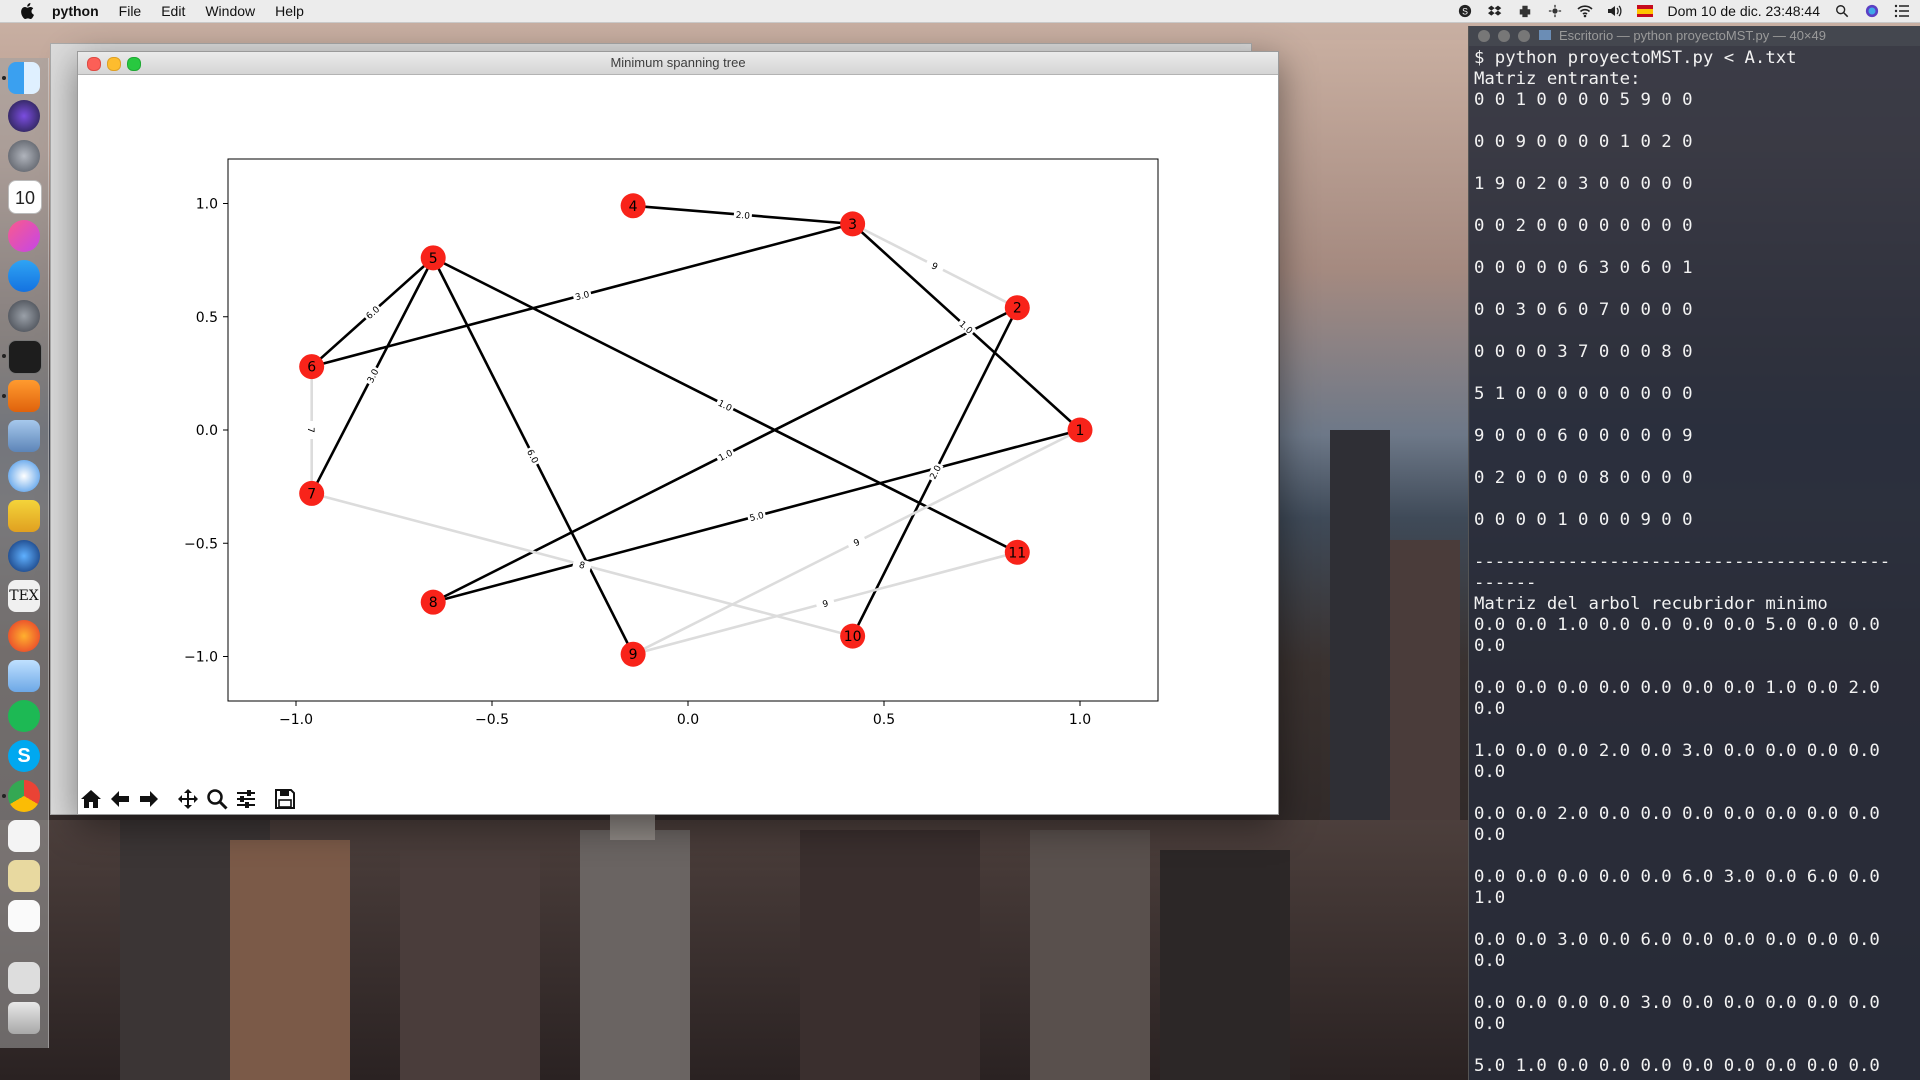 The width and height of the screenshot is (1920, 1080). I want to click on input-flag-icon, so click(1645, 11).